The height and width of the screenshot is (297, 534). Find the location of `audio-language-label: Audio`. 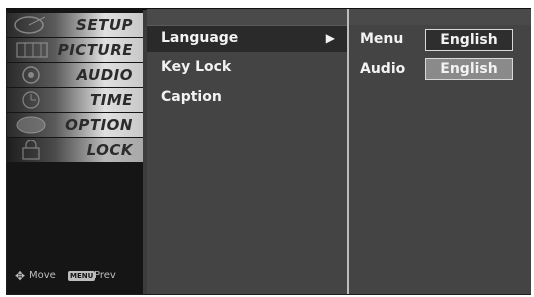

audio-language-label: Audio is located at coordinates (383, 69).